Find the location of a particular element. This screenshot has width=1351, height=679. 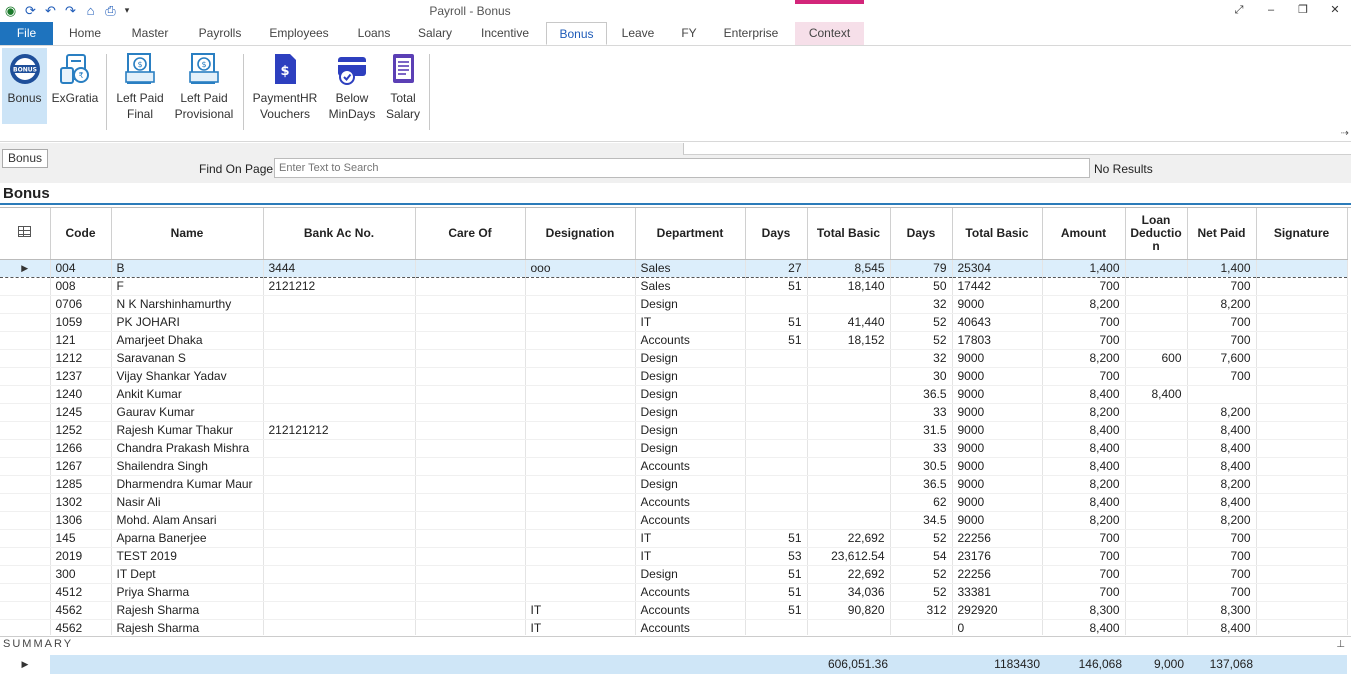

document-tab-bonus: Bonus is located at coordinates (25, 158).